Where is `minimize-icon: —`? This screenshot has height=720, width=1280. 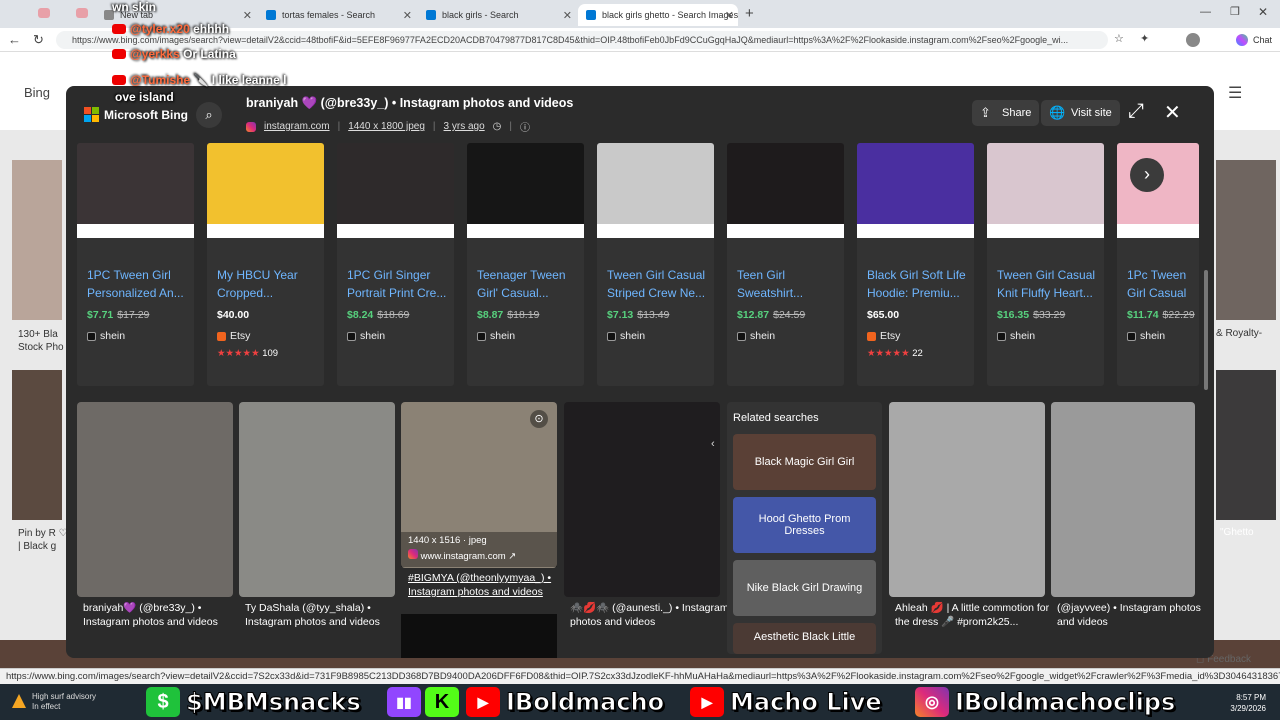 minimize-icon: — is located at coordinates (1205, 12).